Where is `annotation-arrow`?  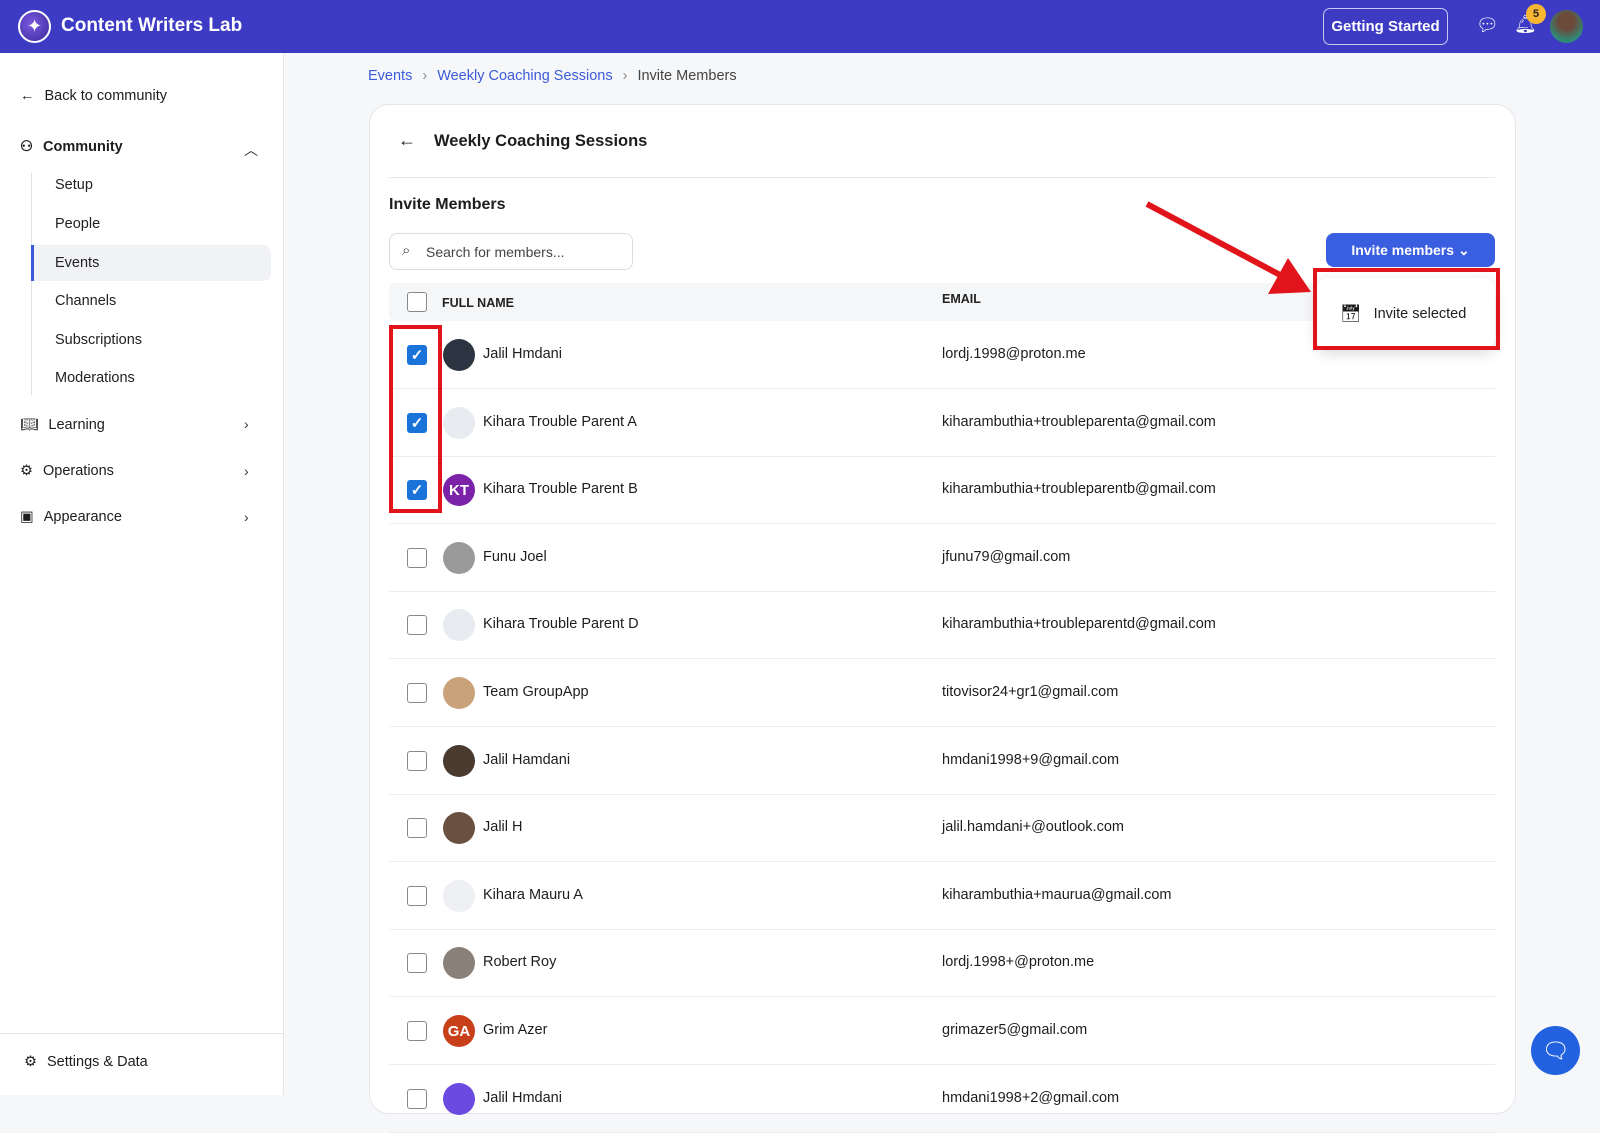
annotation-arrow is located at coordinates (1228, 247).